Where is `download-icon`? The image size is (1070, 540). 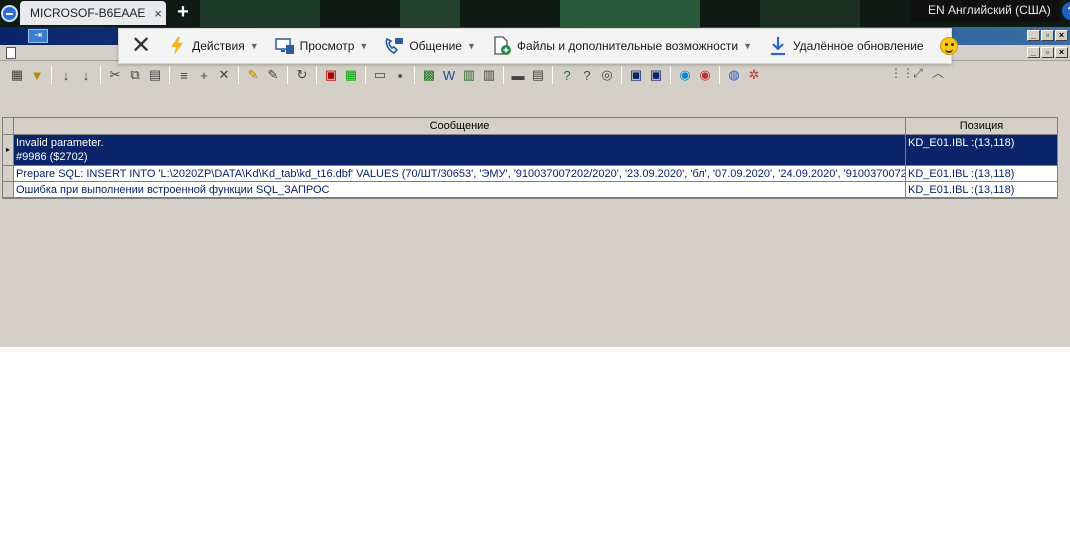
download-icon is located at coordinates (778, 46).